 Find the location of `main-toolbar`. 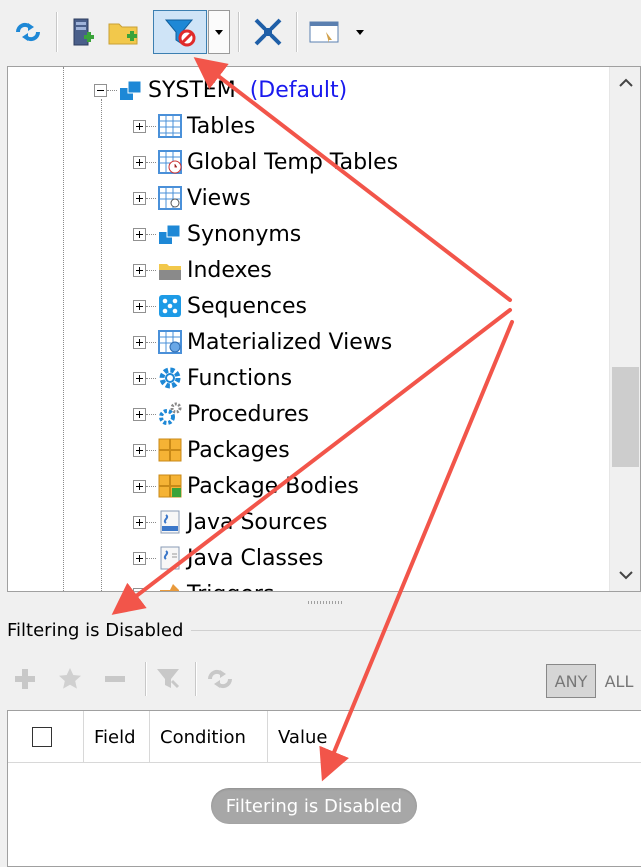

main-toolbar is located at coordinates (320, 33).